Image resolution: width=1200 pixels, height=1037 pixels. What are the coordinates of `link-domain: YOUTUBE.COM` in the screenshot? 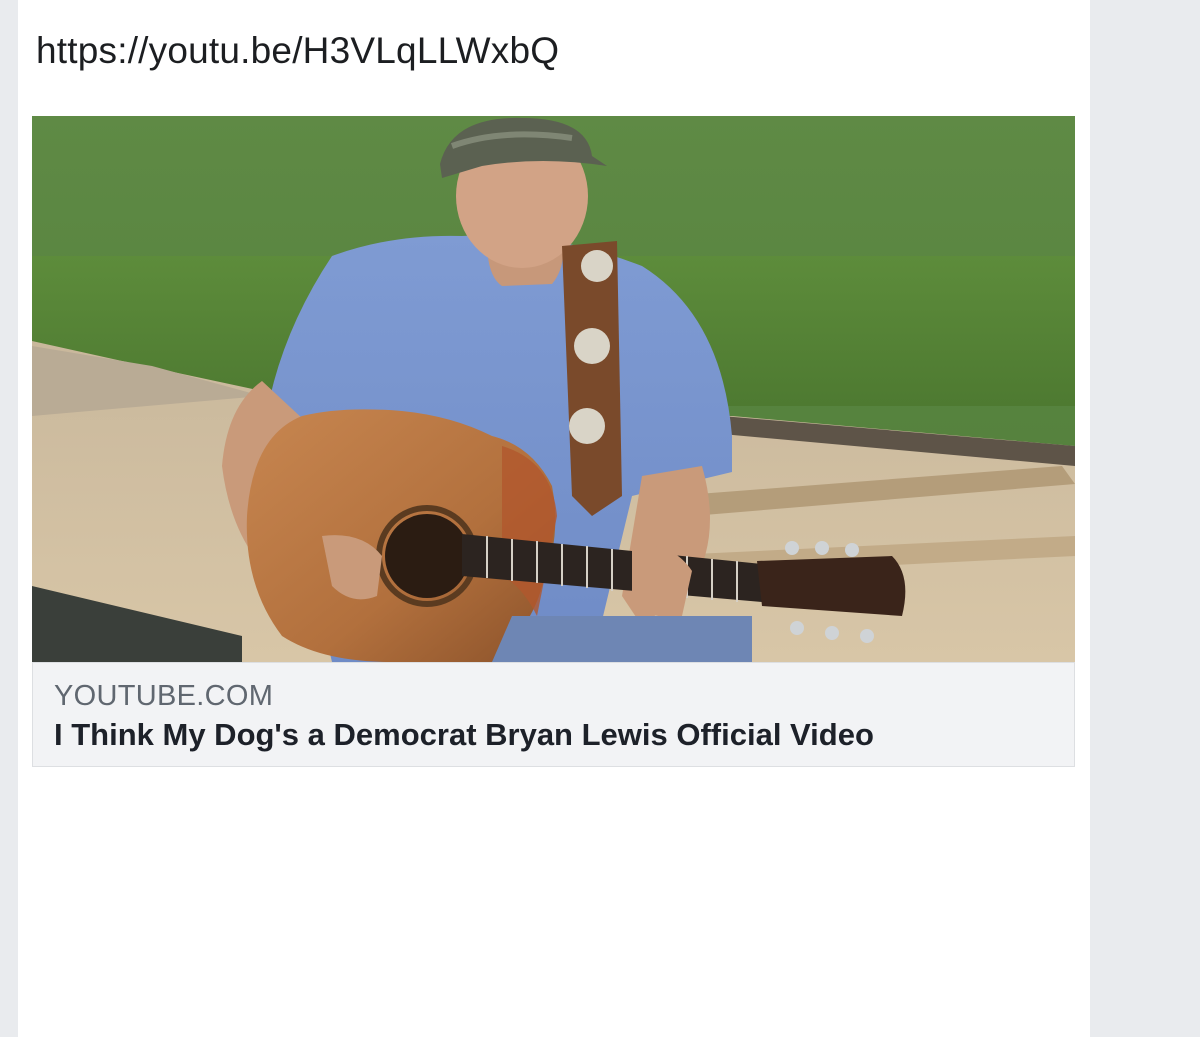 It's located at (164, 696).